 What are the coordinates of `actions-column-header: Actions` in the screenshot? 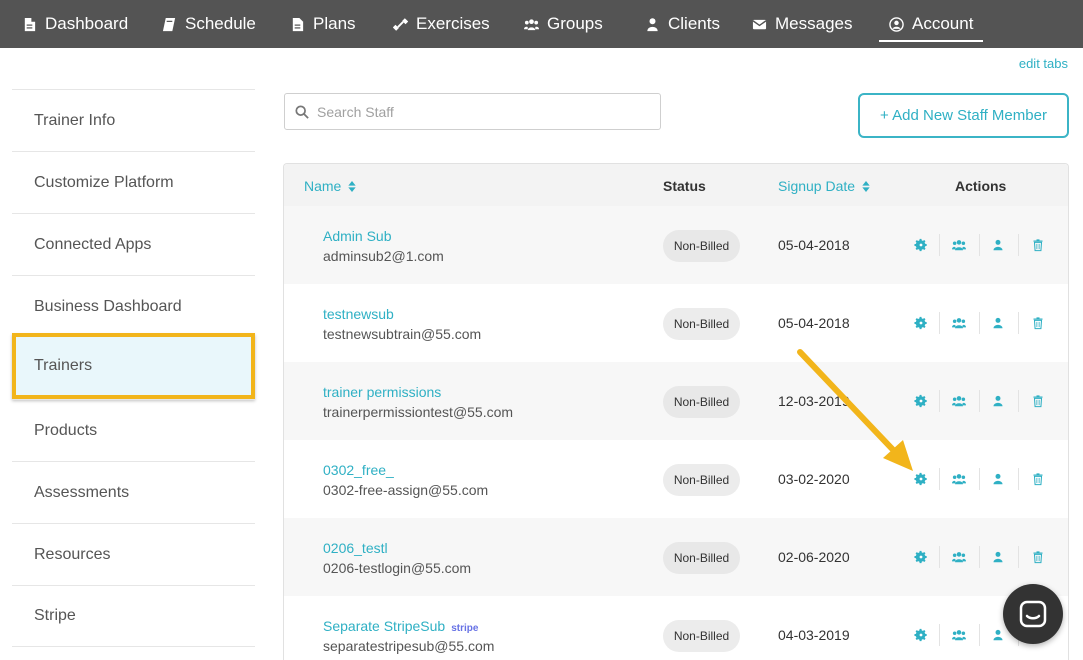 It's located at (981, 186).